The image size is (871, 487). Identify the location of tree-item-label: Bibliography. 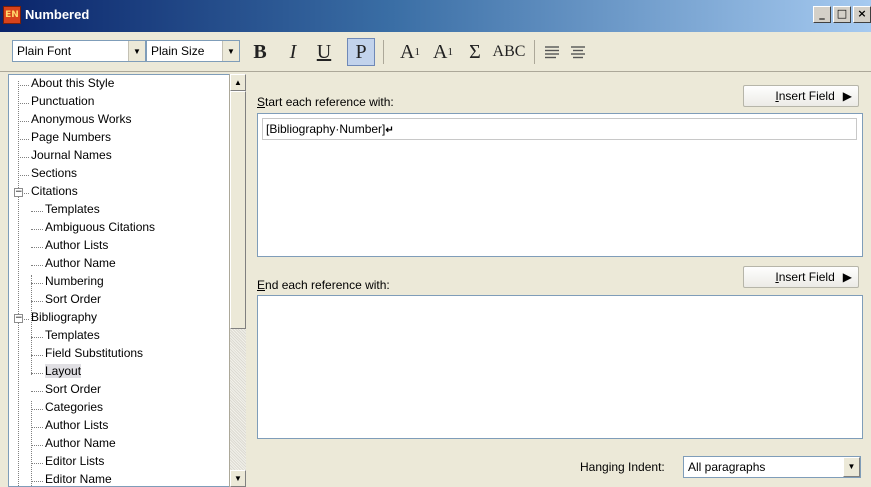
(64, 317).